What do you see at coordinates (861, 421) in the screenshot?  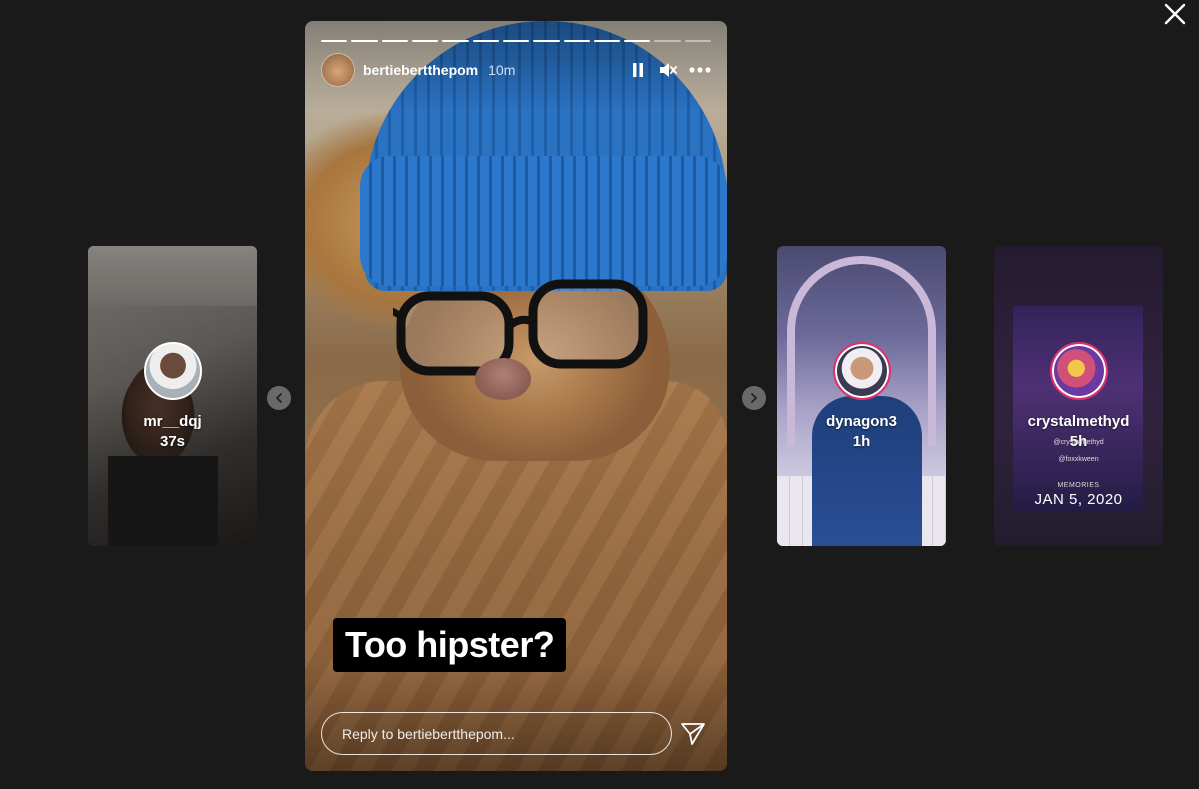 I see `story-username: dynagon3` at bounding box center [861, 421].